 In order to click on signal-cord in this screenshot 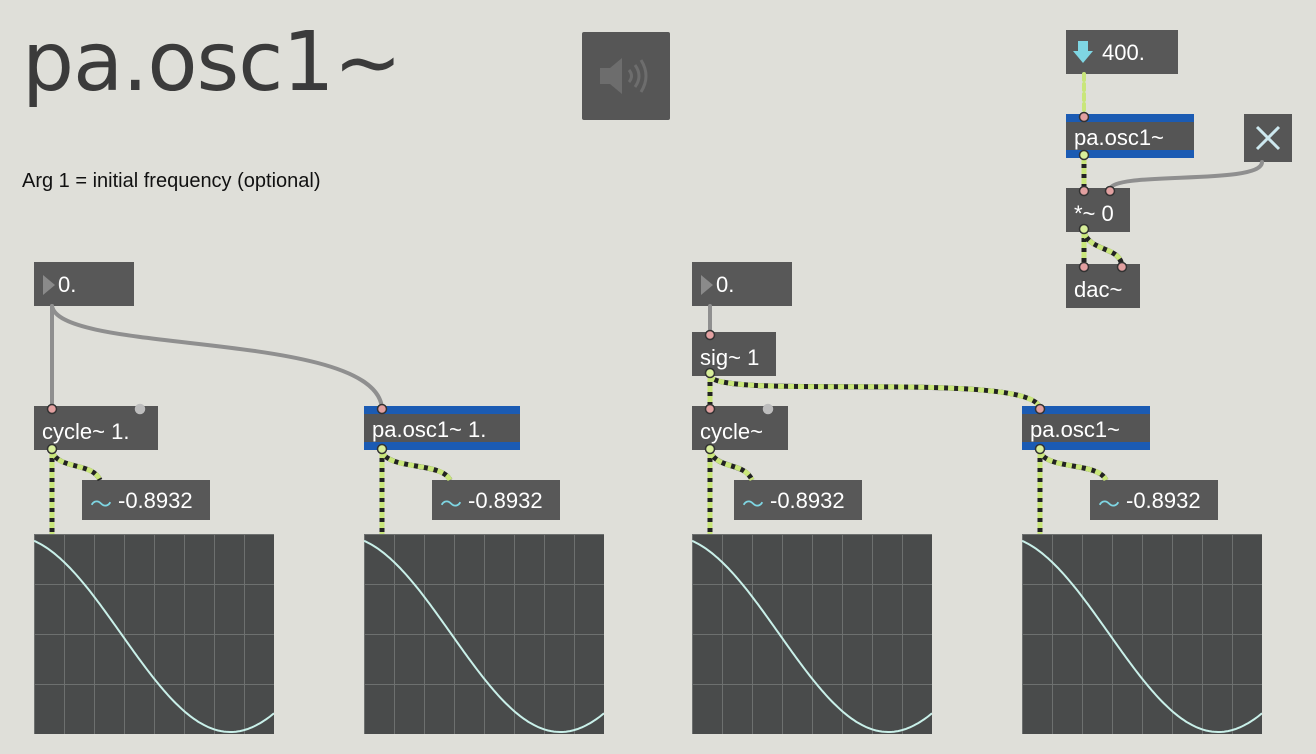, I will do `click(875, 392)`.